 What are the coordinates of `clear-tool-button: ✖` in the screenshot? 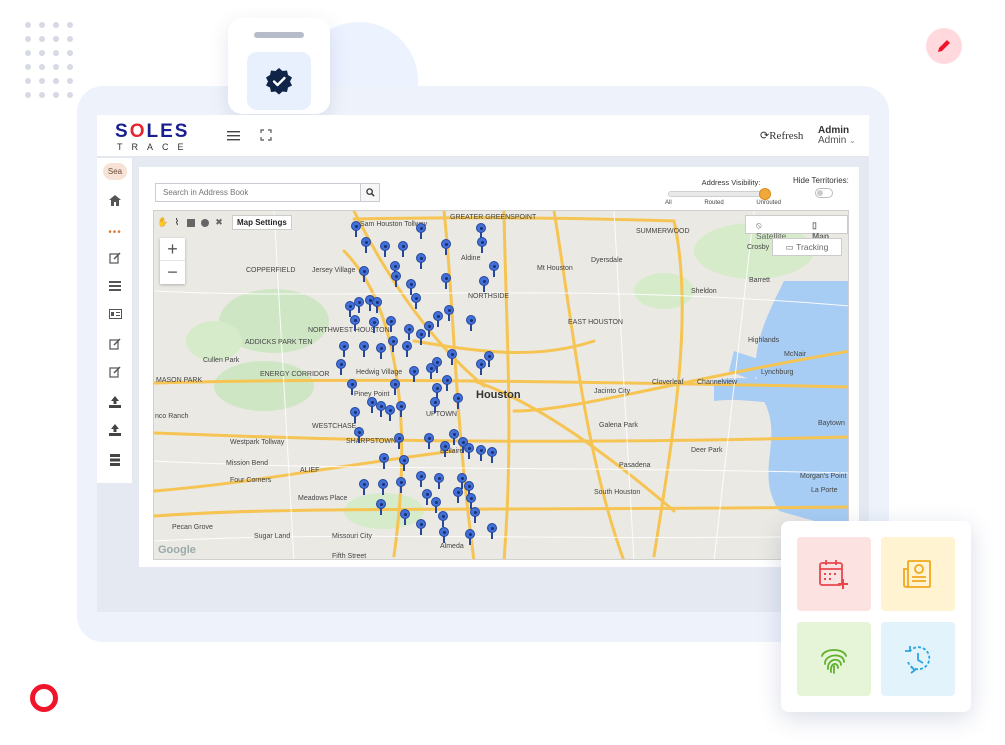 It's located at (219, 222).